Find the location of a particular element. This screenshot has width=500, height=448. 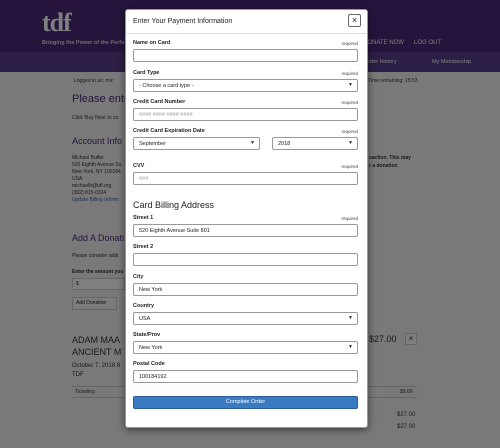

street1-label: Street 1 is located at coordinates (143, 218).